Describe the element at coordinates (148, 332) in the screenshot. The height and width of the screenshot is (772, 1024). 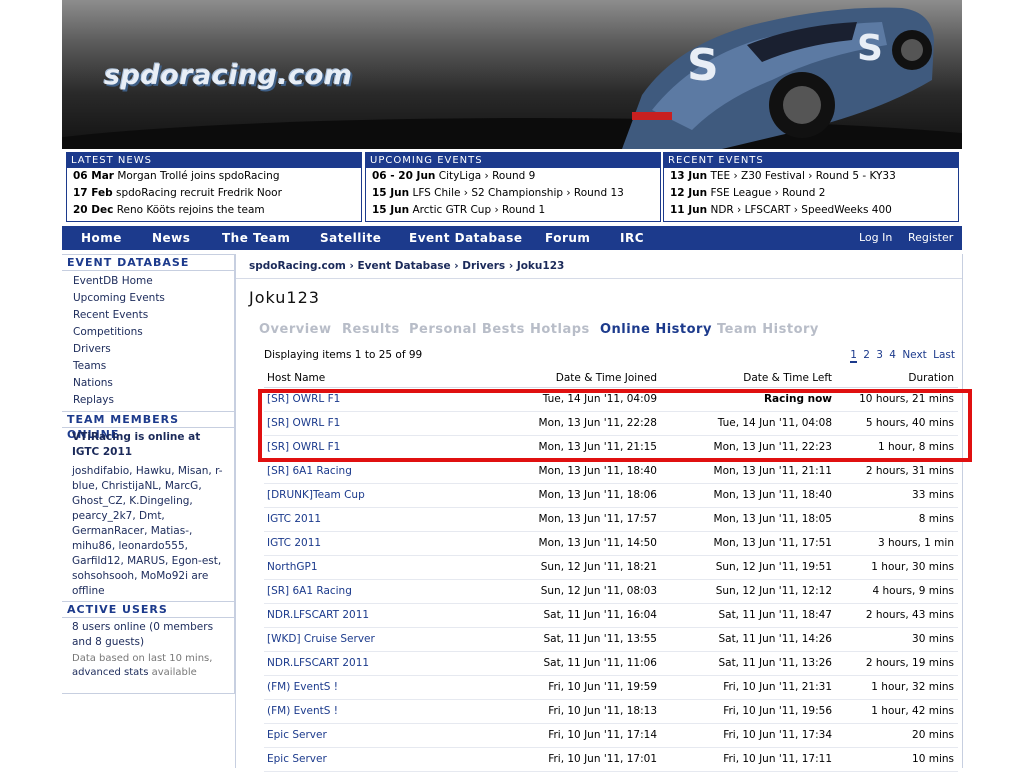
I see `sidebar-link-competitions: Competitions` at that location.